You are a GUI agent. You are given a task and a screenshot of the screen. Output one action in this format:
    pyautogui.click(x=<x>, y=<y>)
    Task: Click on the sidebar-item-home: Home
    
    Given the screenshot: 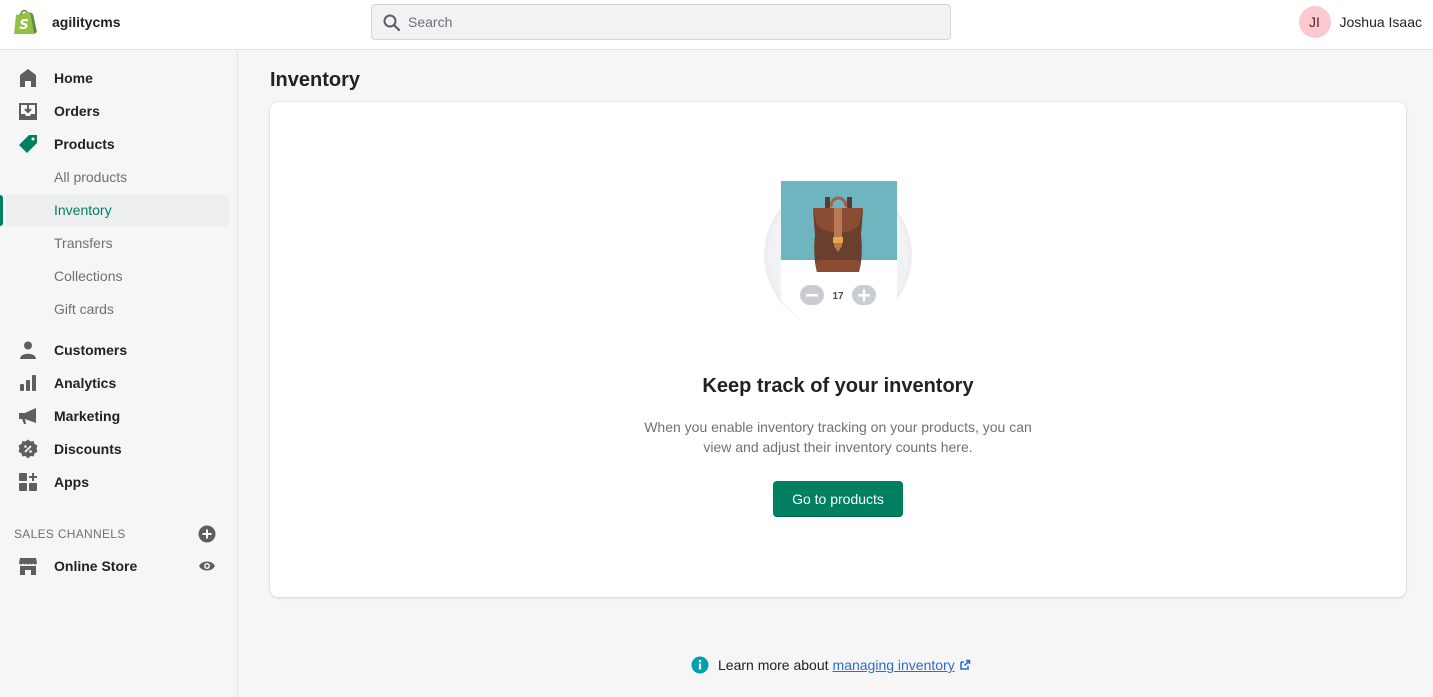 What is the action you would take?
    pyautogui.click(x=119, y=78)
    